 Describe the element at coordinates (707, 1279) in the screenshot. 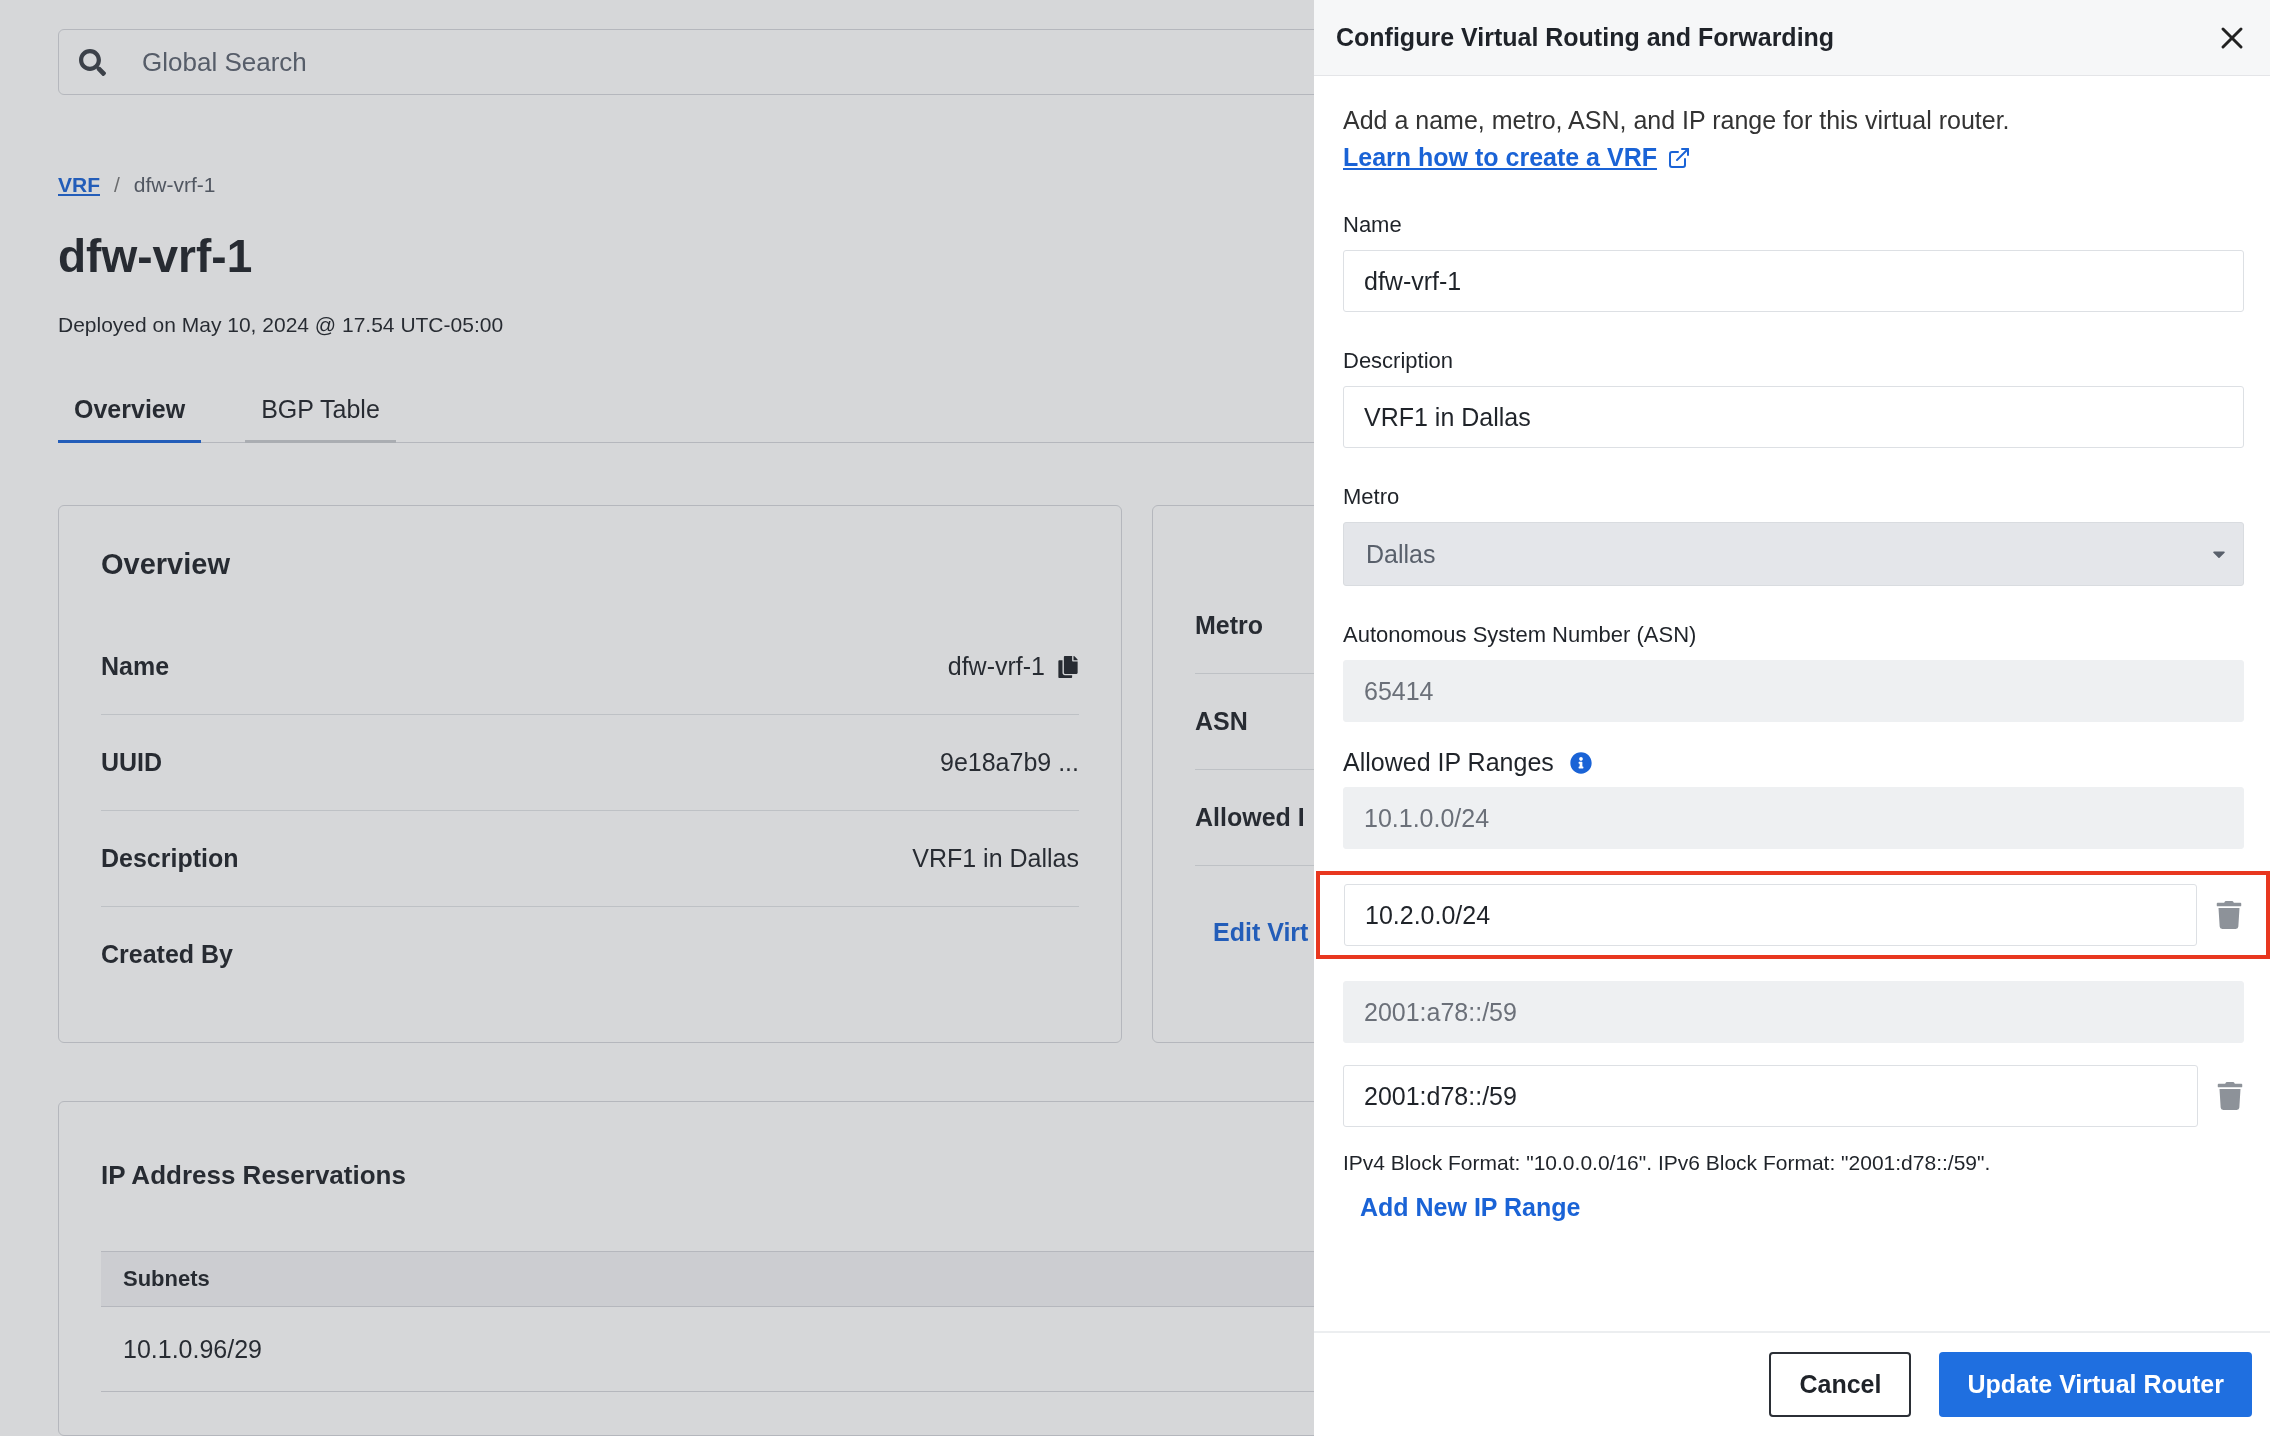

I see `column-header: Subnets` at that location.